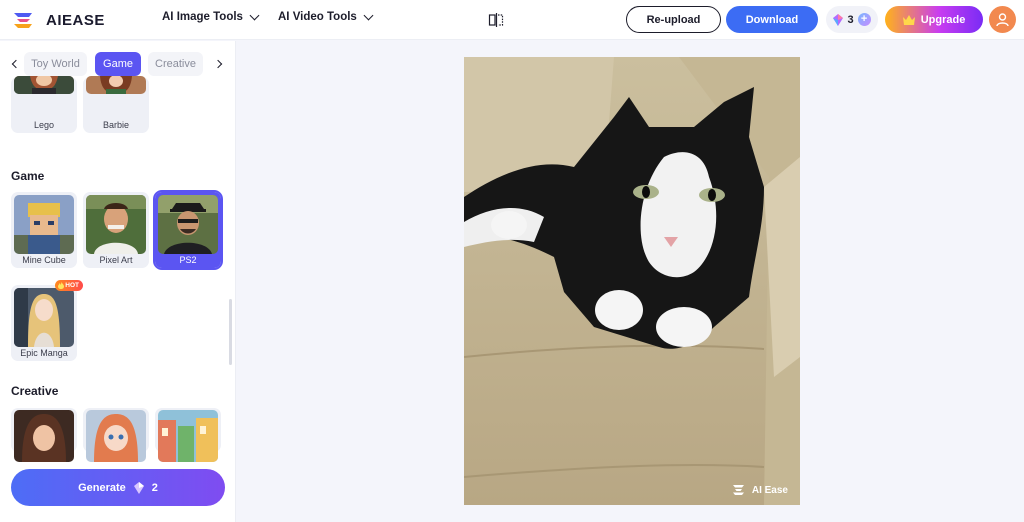 Image resolution: width=1024 pixels, height=522 pixels. I want to click on lego-figure-image, so click(44, 85).